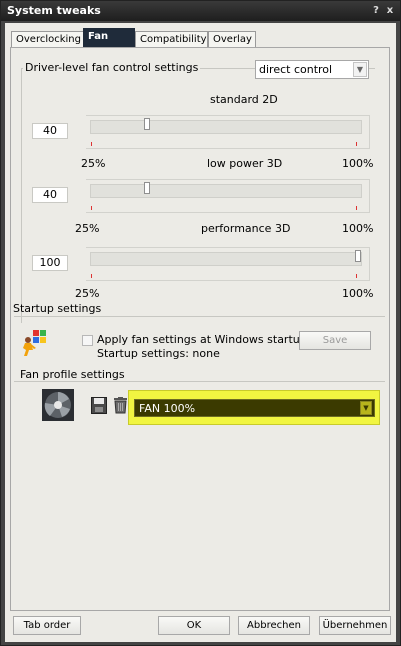 Image resolution: width=401 pixels, height=646 pixels. Describe the element at coordinates (355, 625) in the screenshot. I see `apply-button: Übernehmen` at that location.